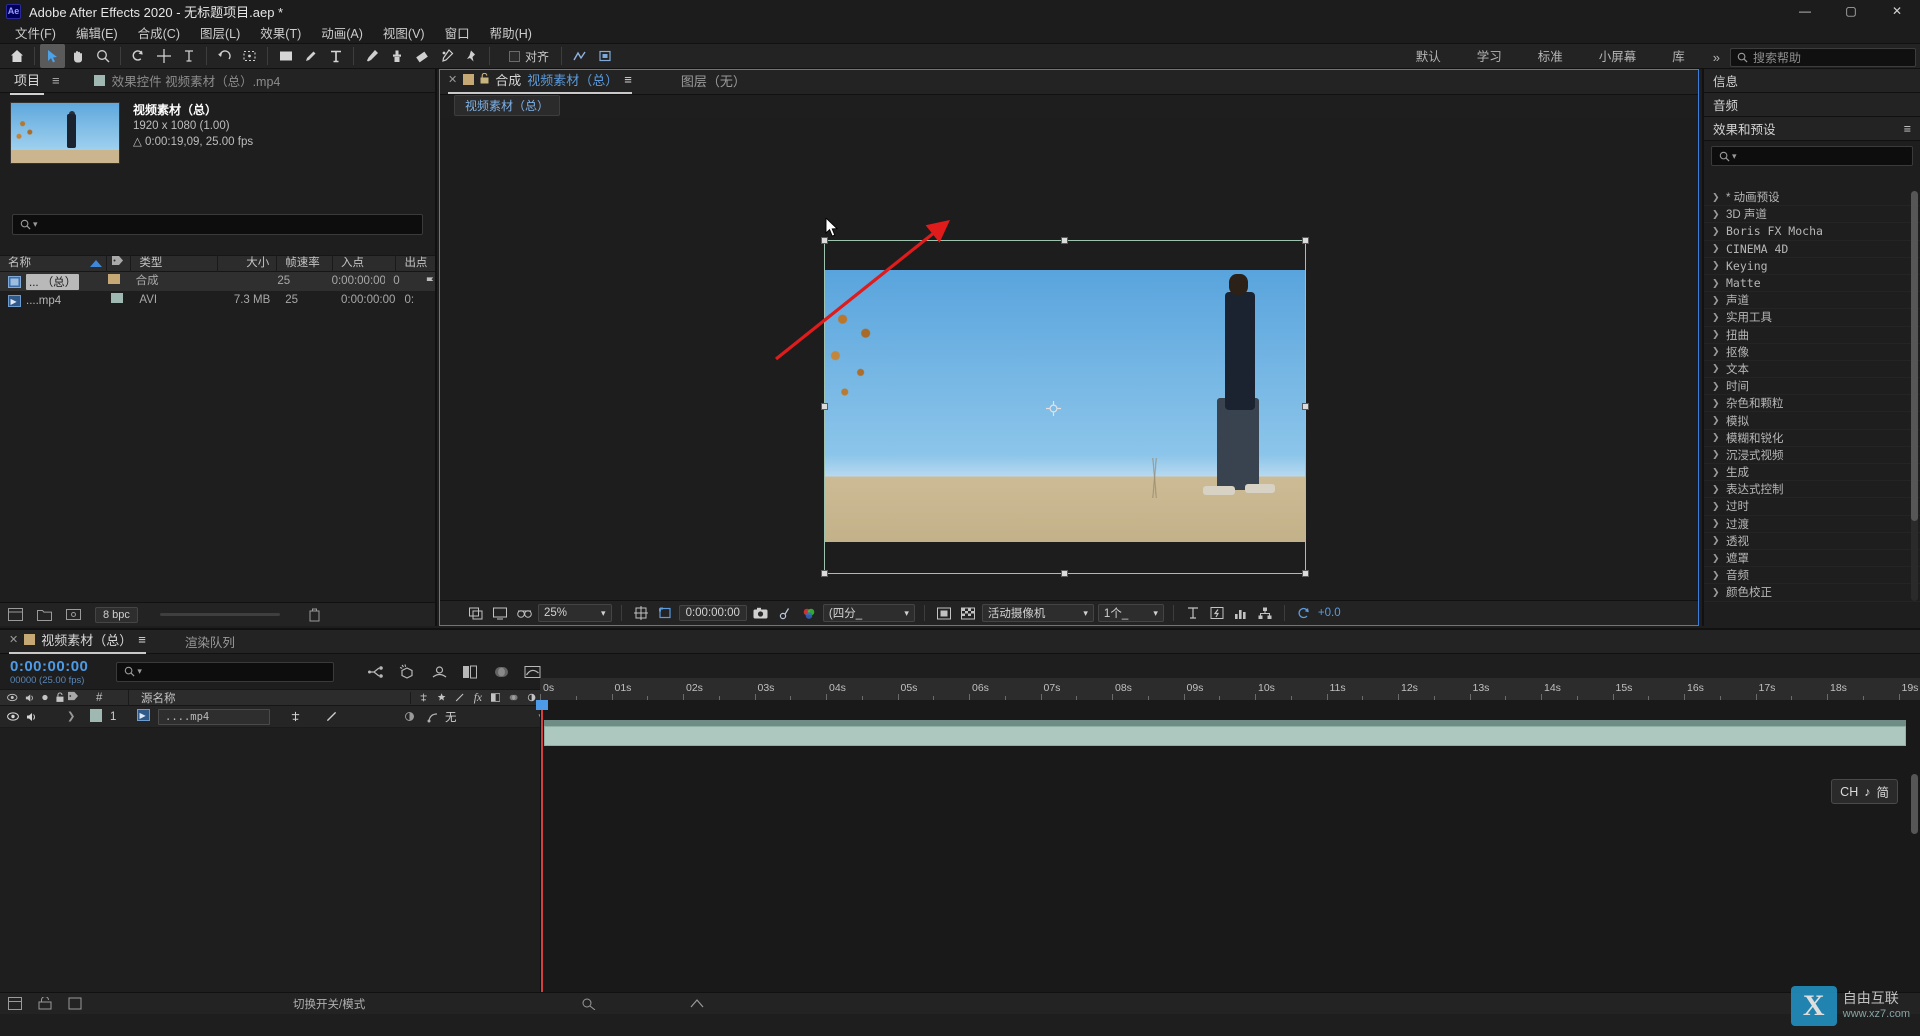 The image size is (1920, 1036). I want to click on close-icon: ✕, so click(452, 79).